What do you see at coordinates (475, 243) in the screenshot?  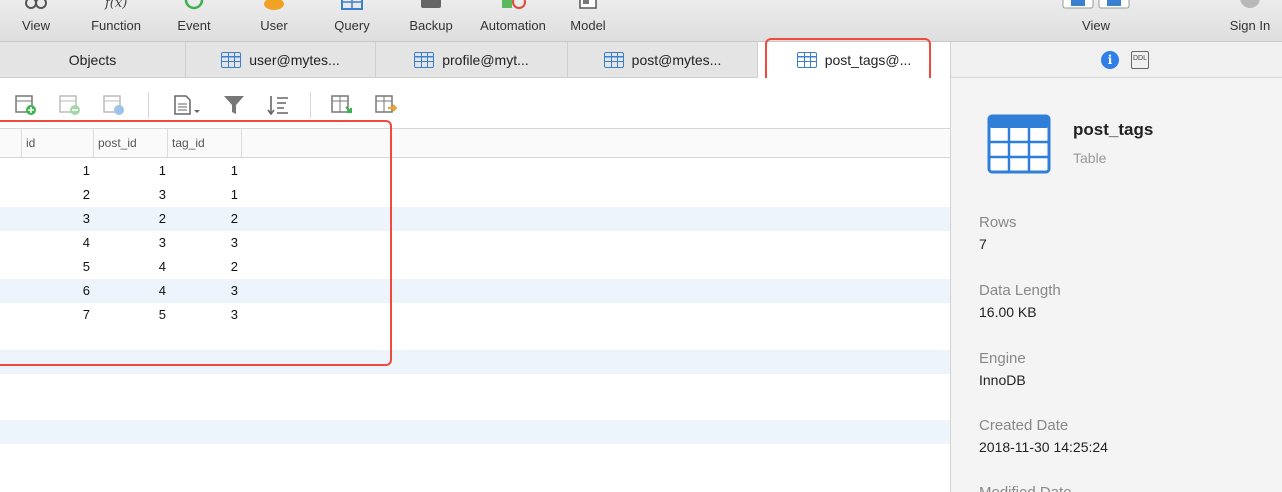 I see `table-row: 4 3 3` at bounding box center [475, 243].